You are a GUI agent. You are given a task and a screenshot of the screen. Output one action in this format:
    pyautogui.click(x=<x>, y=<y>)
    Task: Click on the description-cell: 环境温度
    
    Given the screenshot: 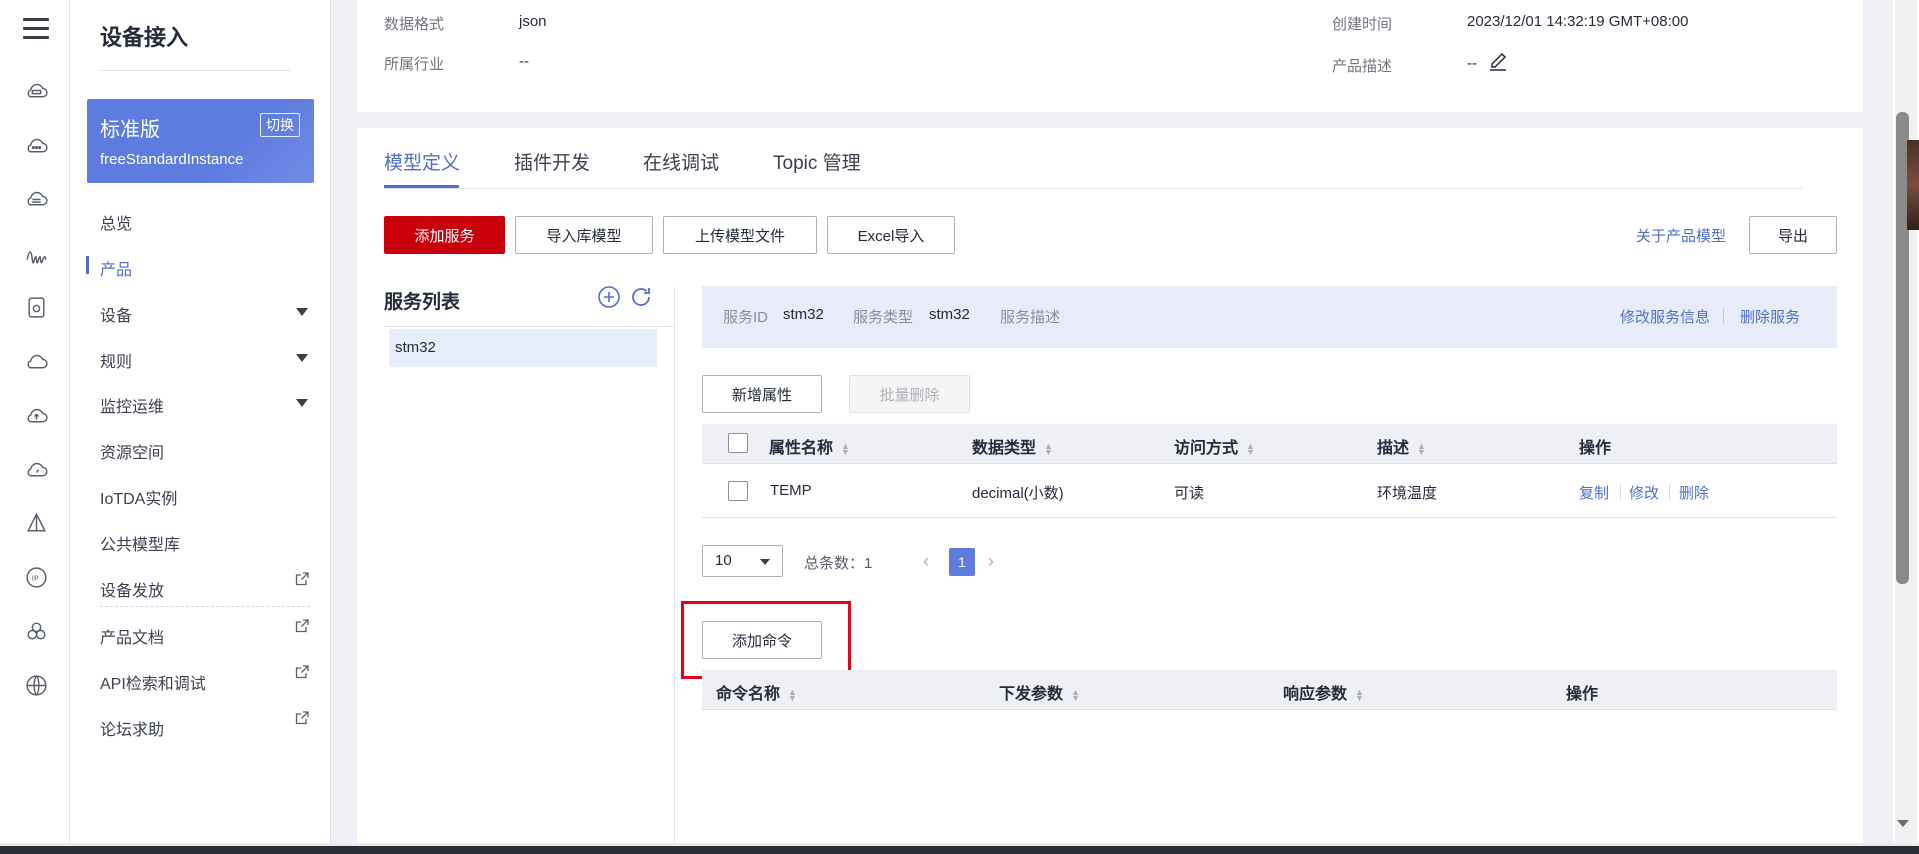 What is the action you would take?
    pyautogui.click(x=1407, y=493)
    